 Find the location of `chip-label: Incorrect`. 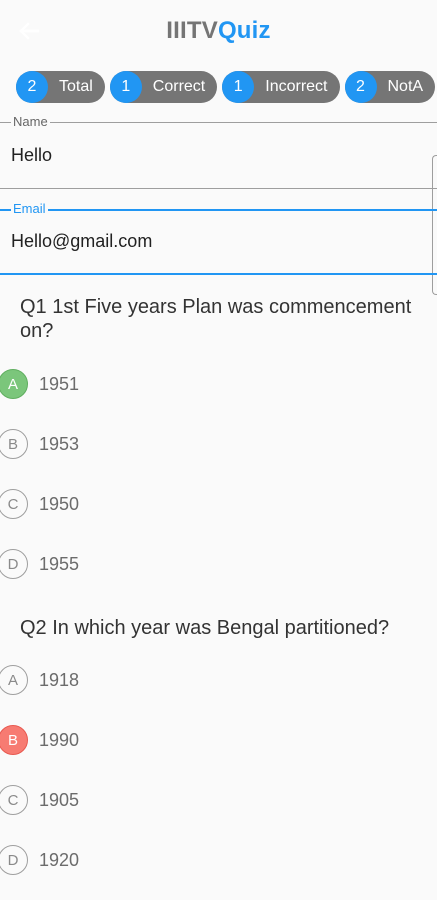

chip-label: Incorrect is located at coordinates (296, 86).